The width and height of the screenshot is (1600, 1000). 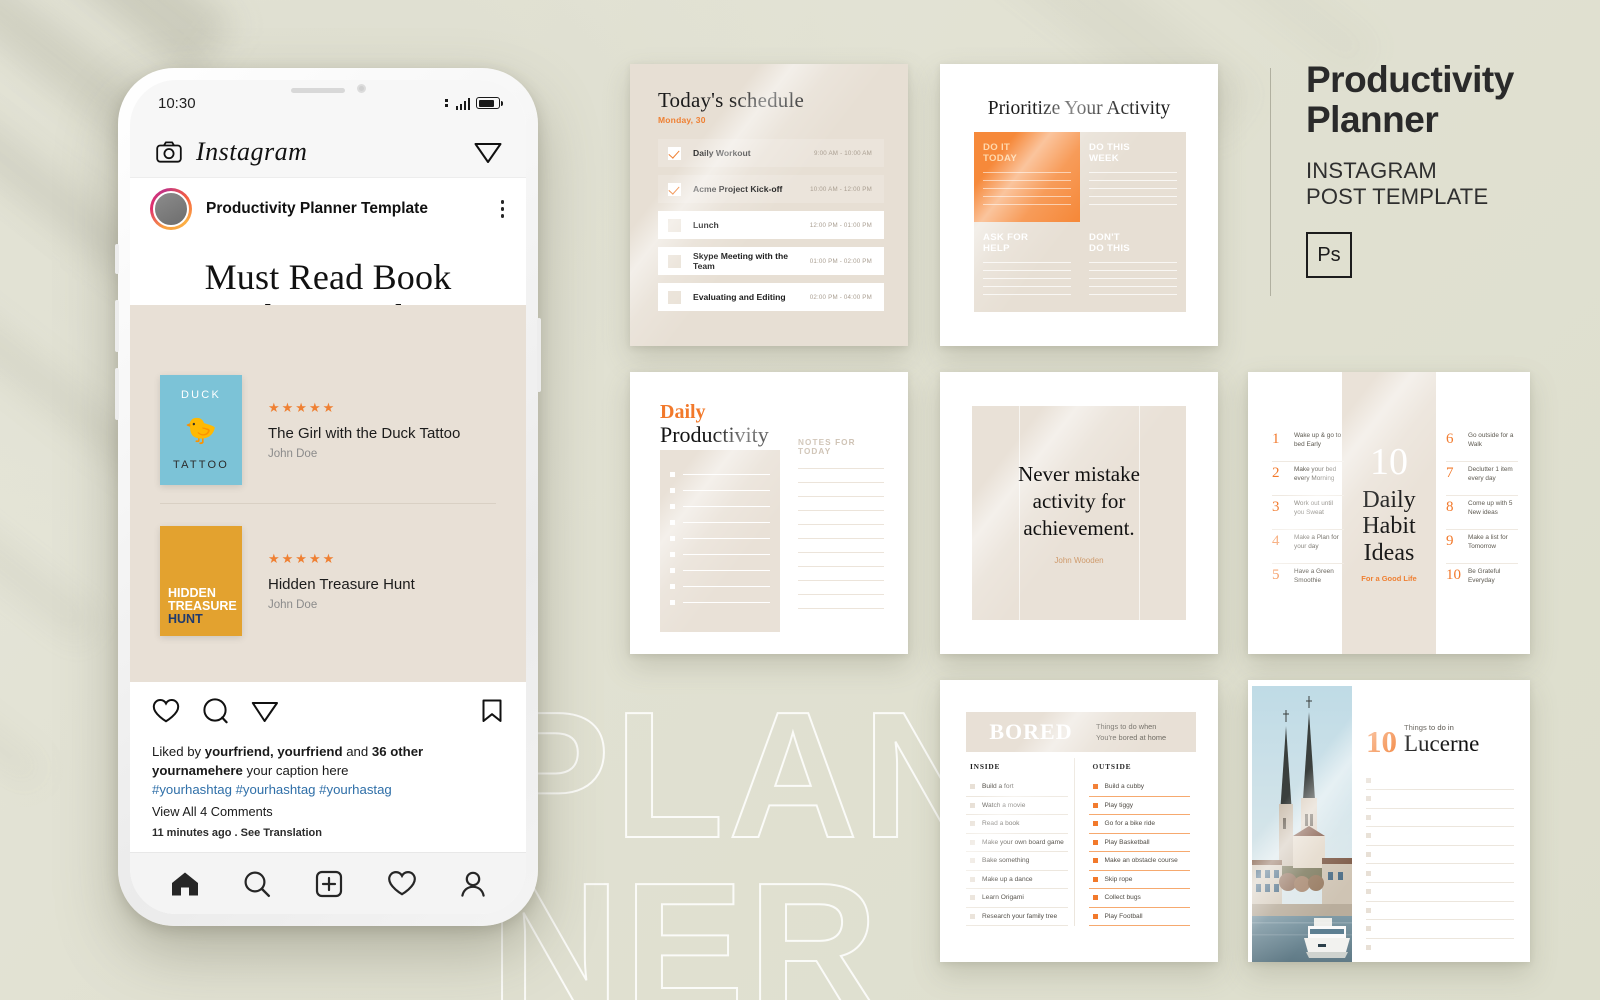 I want to click on schedule-item: Daily Workout 9:00 AM - 10:00 AM, so click(x=771, y=153).